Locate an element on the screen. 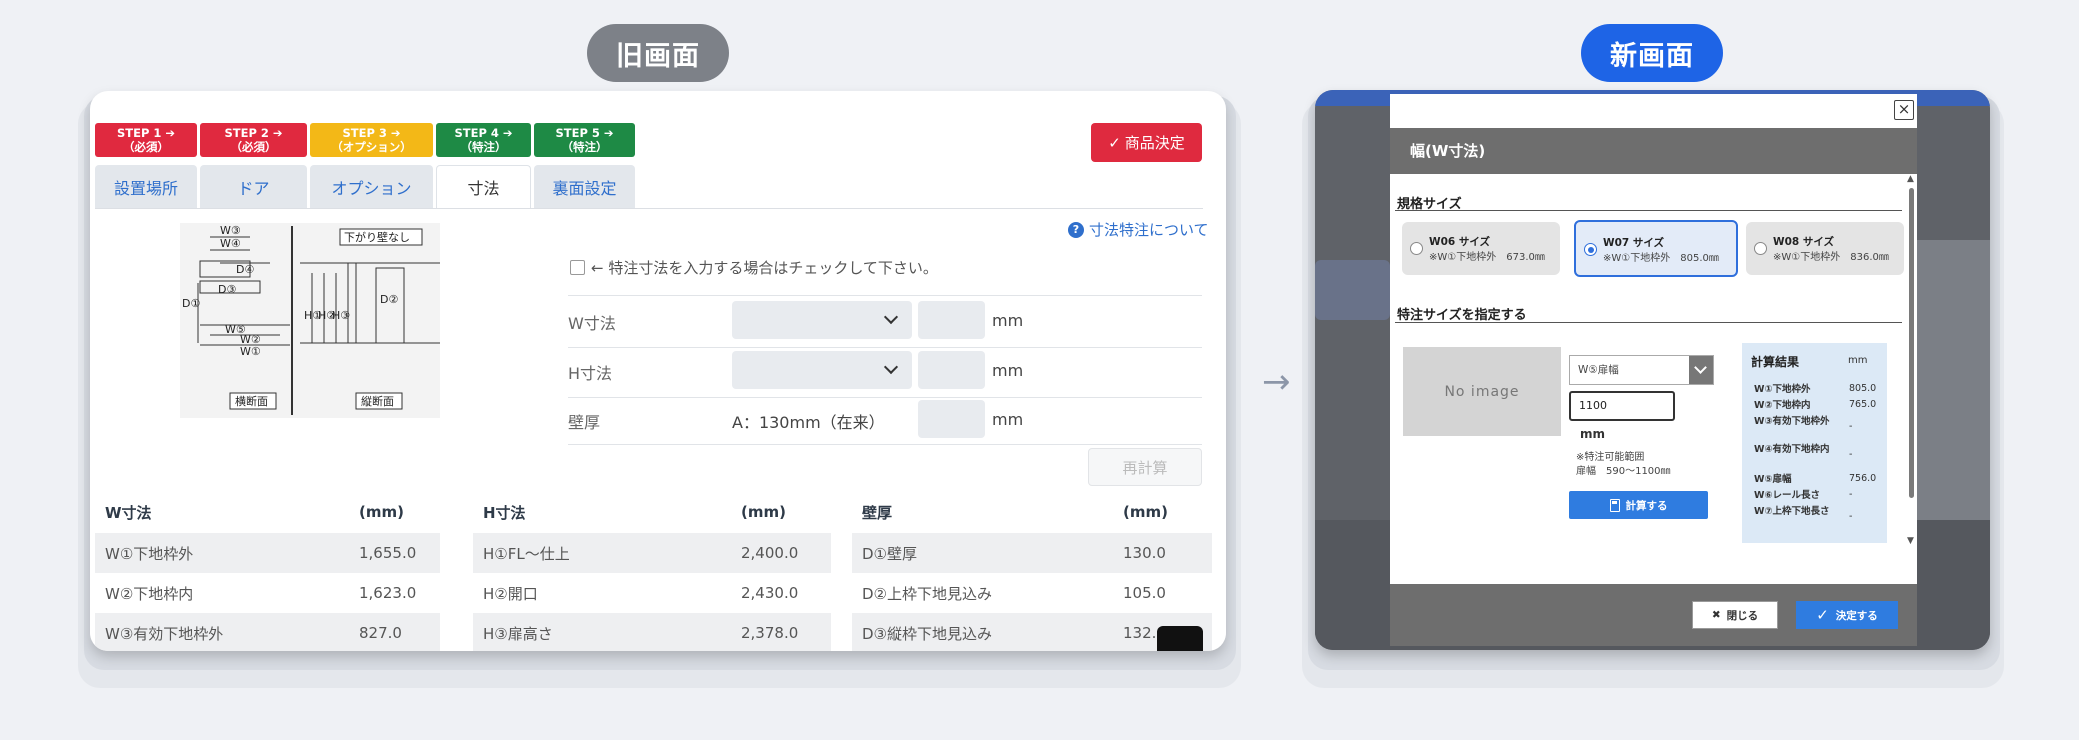 This screenshot has height=740, width=2079. scroll-up-icon: ▲ is located at coordinates (1910, 179).